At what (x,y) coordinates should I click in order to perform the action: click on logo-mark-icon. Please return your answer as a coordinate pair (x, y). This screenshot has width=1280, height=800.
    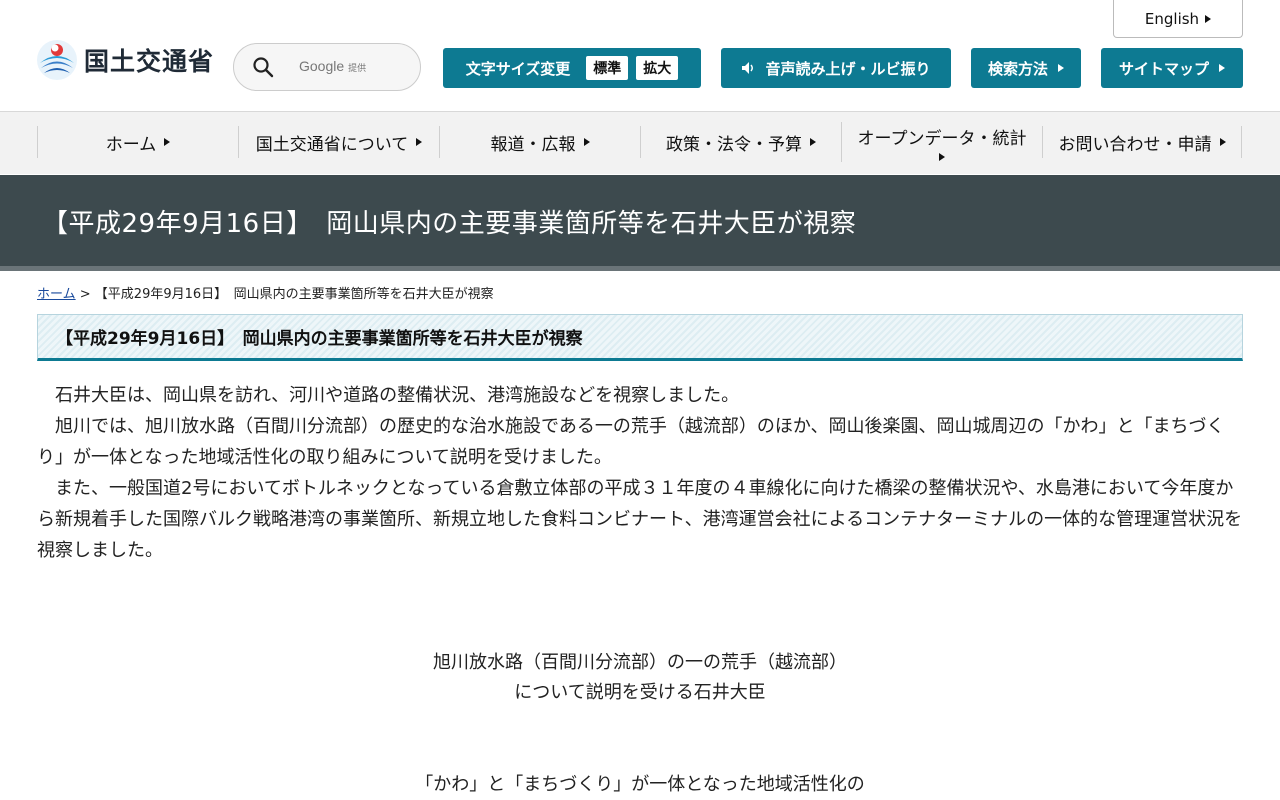
    Looking at the image, I should click on (57, 60).